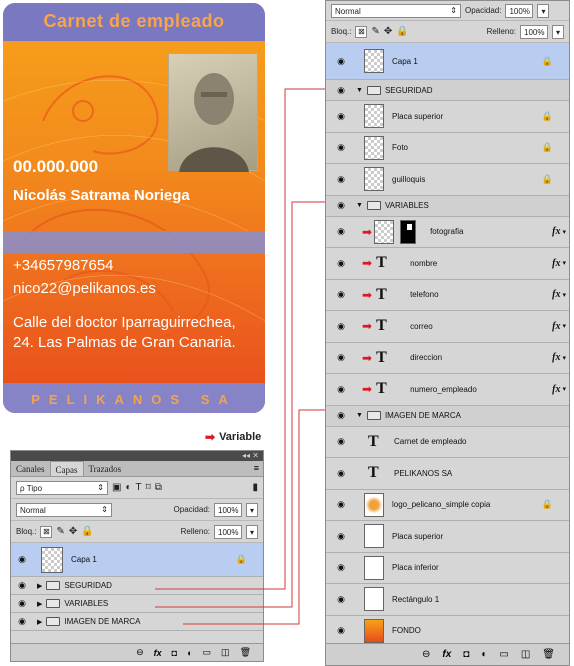 This screenshot has height=666, width=574. I want to click on lock-transparency-icon: ⊠, so click(46, 531).